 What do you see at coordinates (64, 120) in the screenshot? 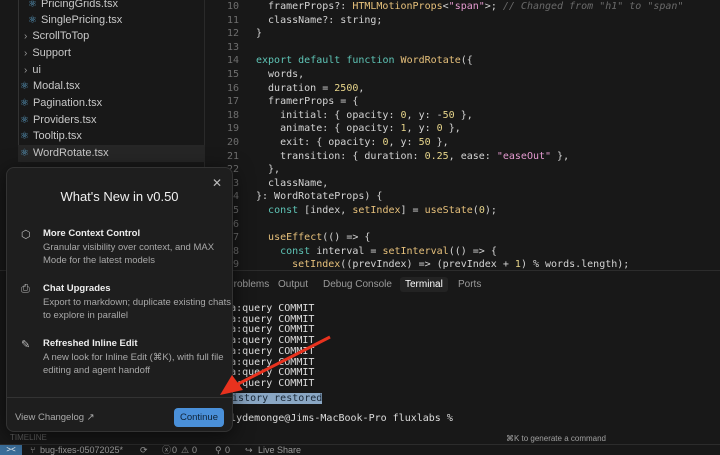
I see `file-label: Providers.tsx` at bounding box center [64, 120].